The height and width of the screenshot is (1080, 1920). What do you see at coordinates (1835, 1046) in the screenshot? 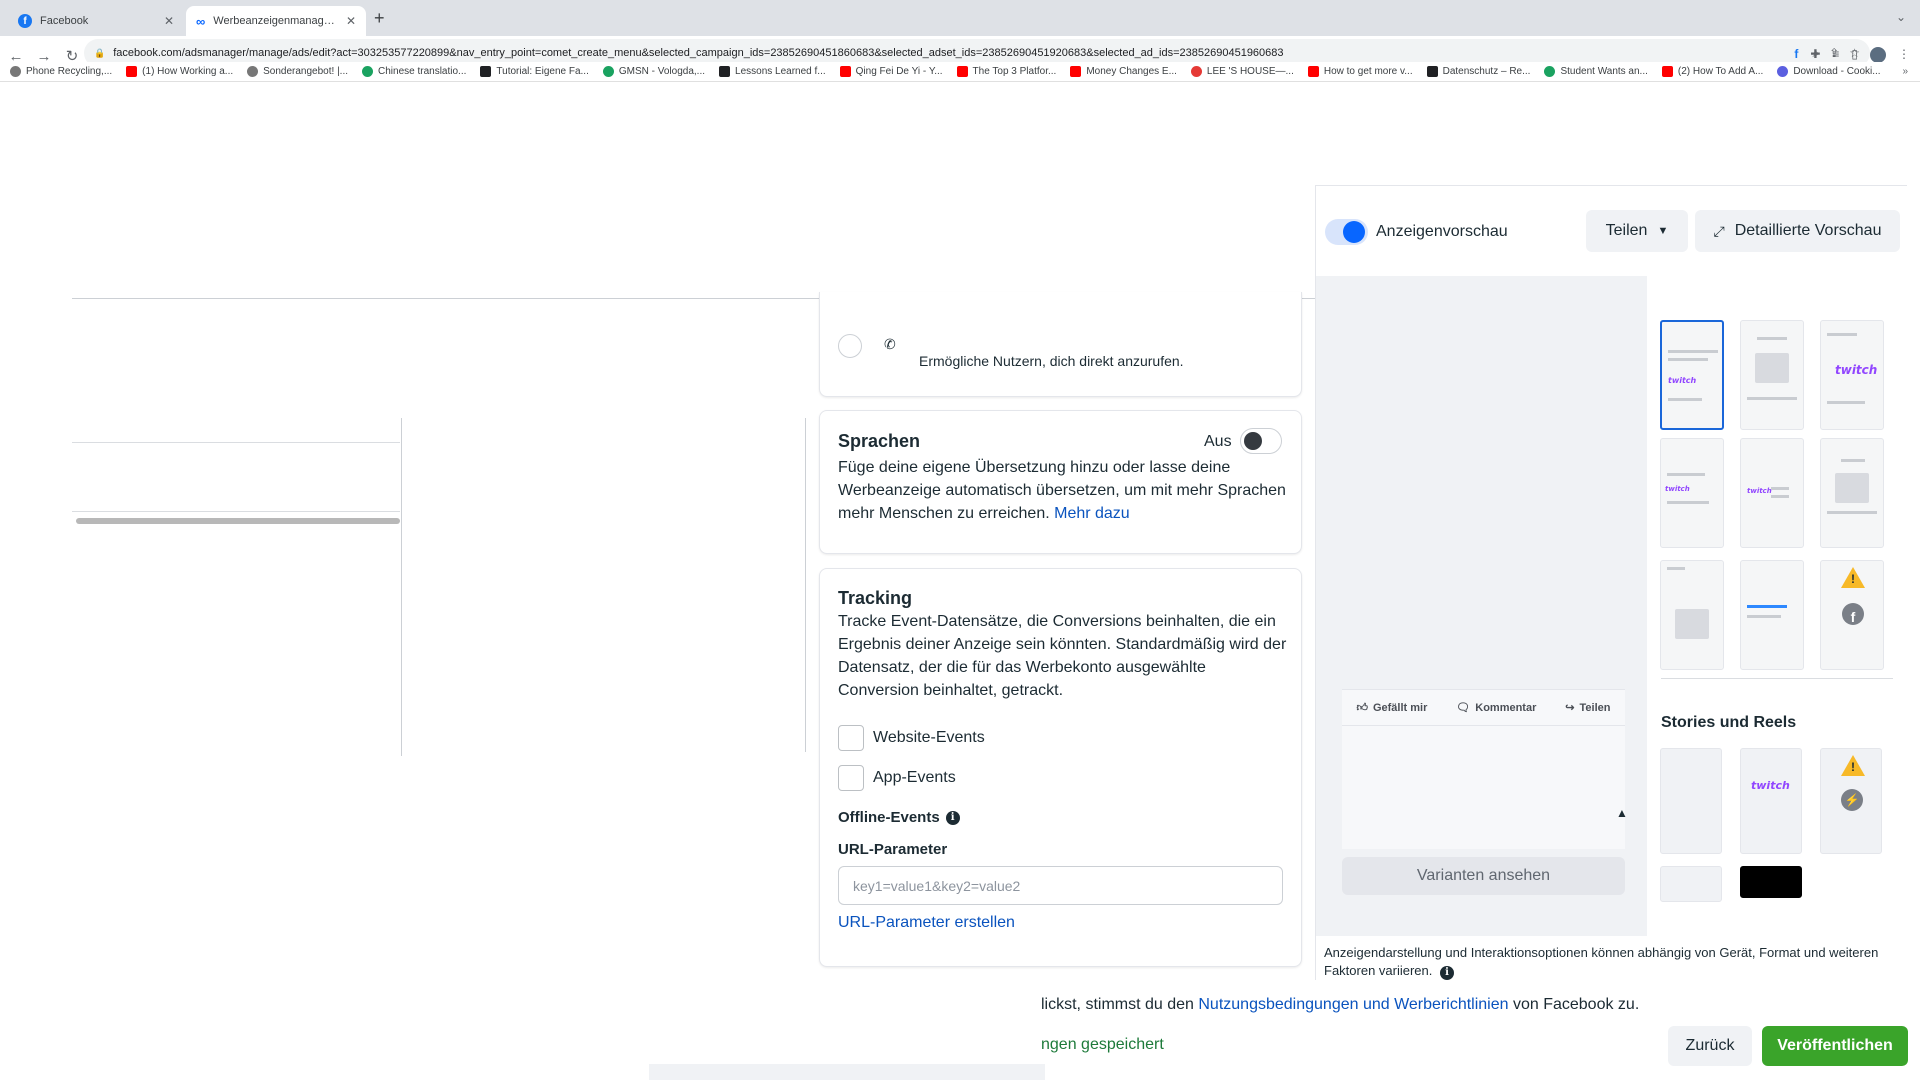
I see `publish-button: Veröffentlichen` at bounding box center [1835, 1046].